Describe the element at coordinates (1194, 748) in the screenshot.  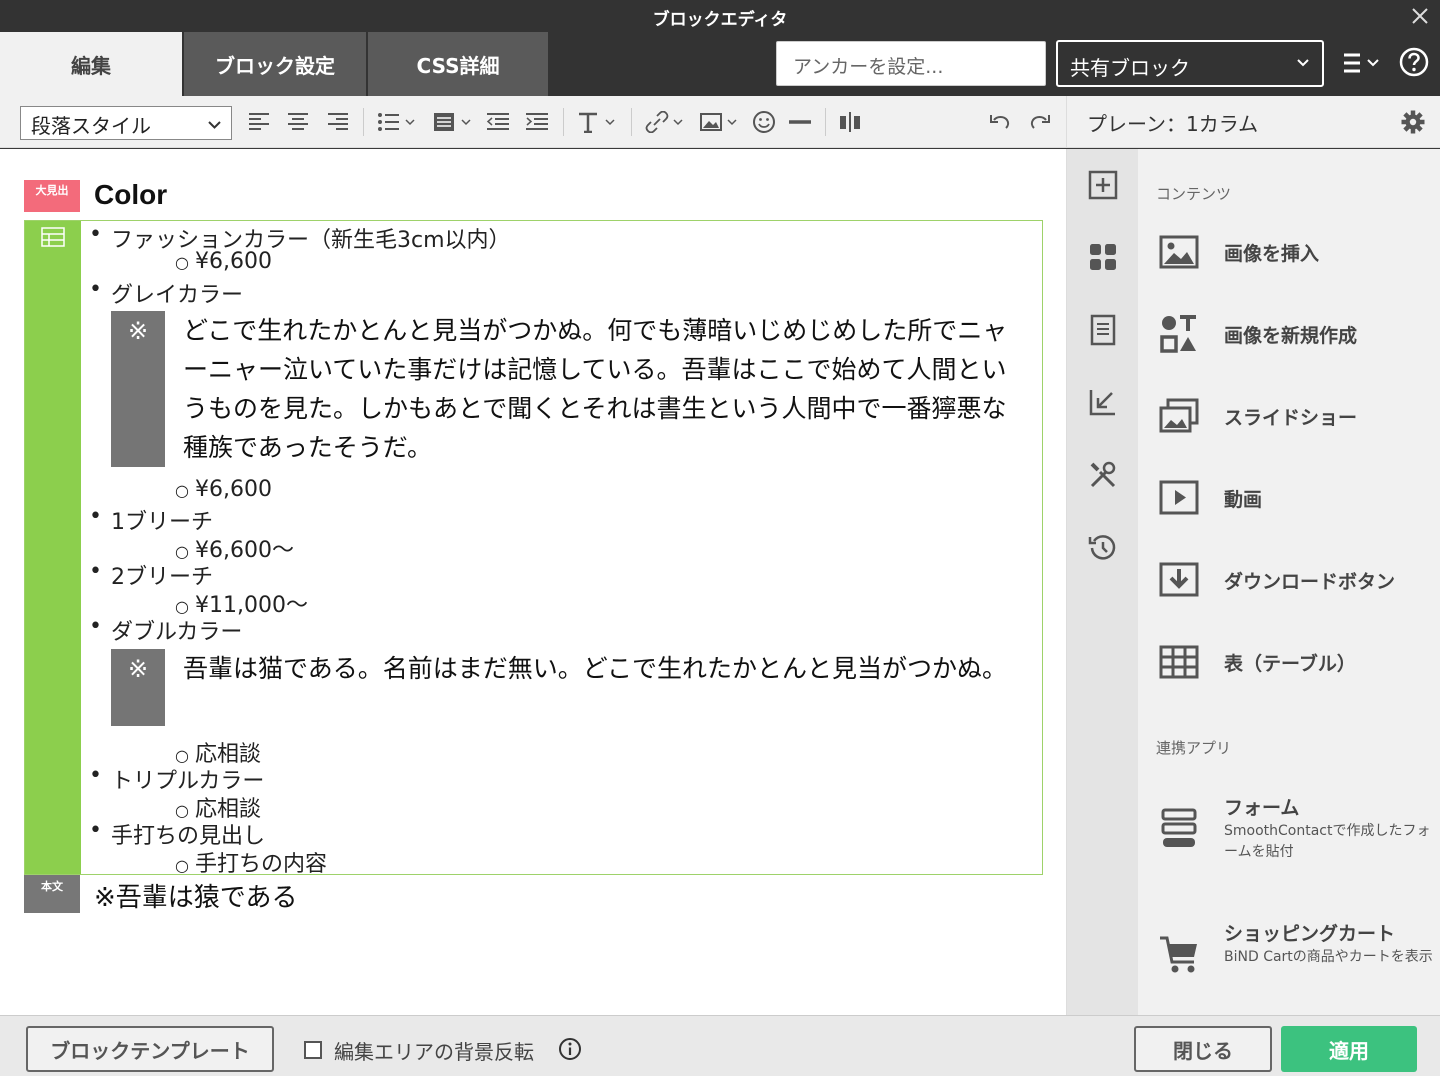
I see `section-apps: 連携アプリ` at that location.